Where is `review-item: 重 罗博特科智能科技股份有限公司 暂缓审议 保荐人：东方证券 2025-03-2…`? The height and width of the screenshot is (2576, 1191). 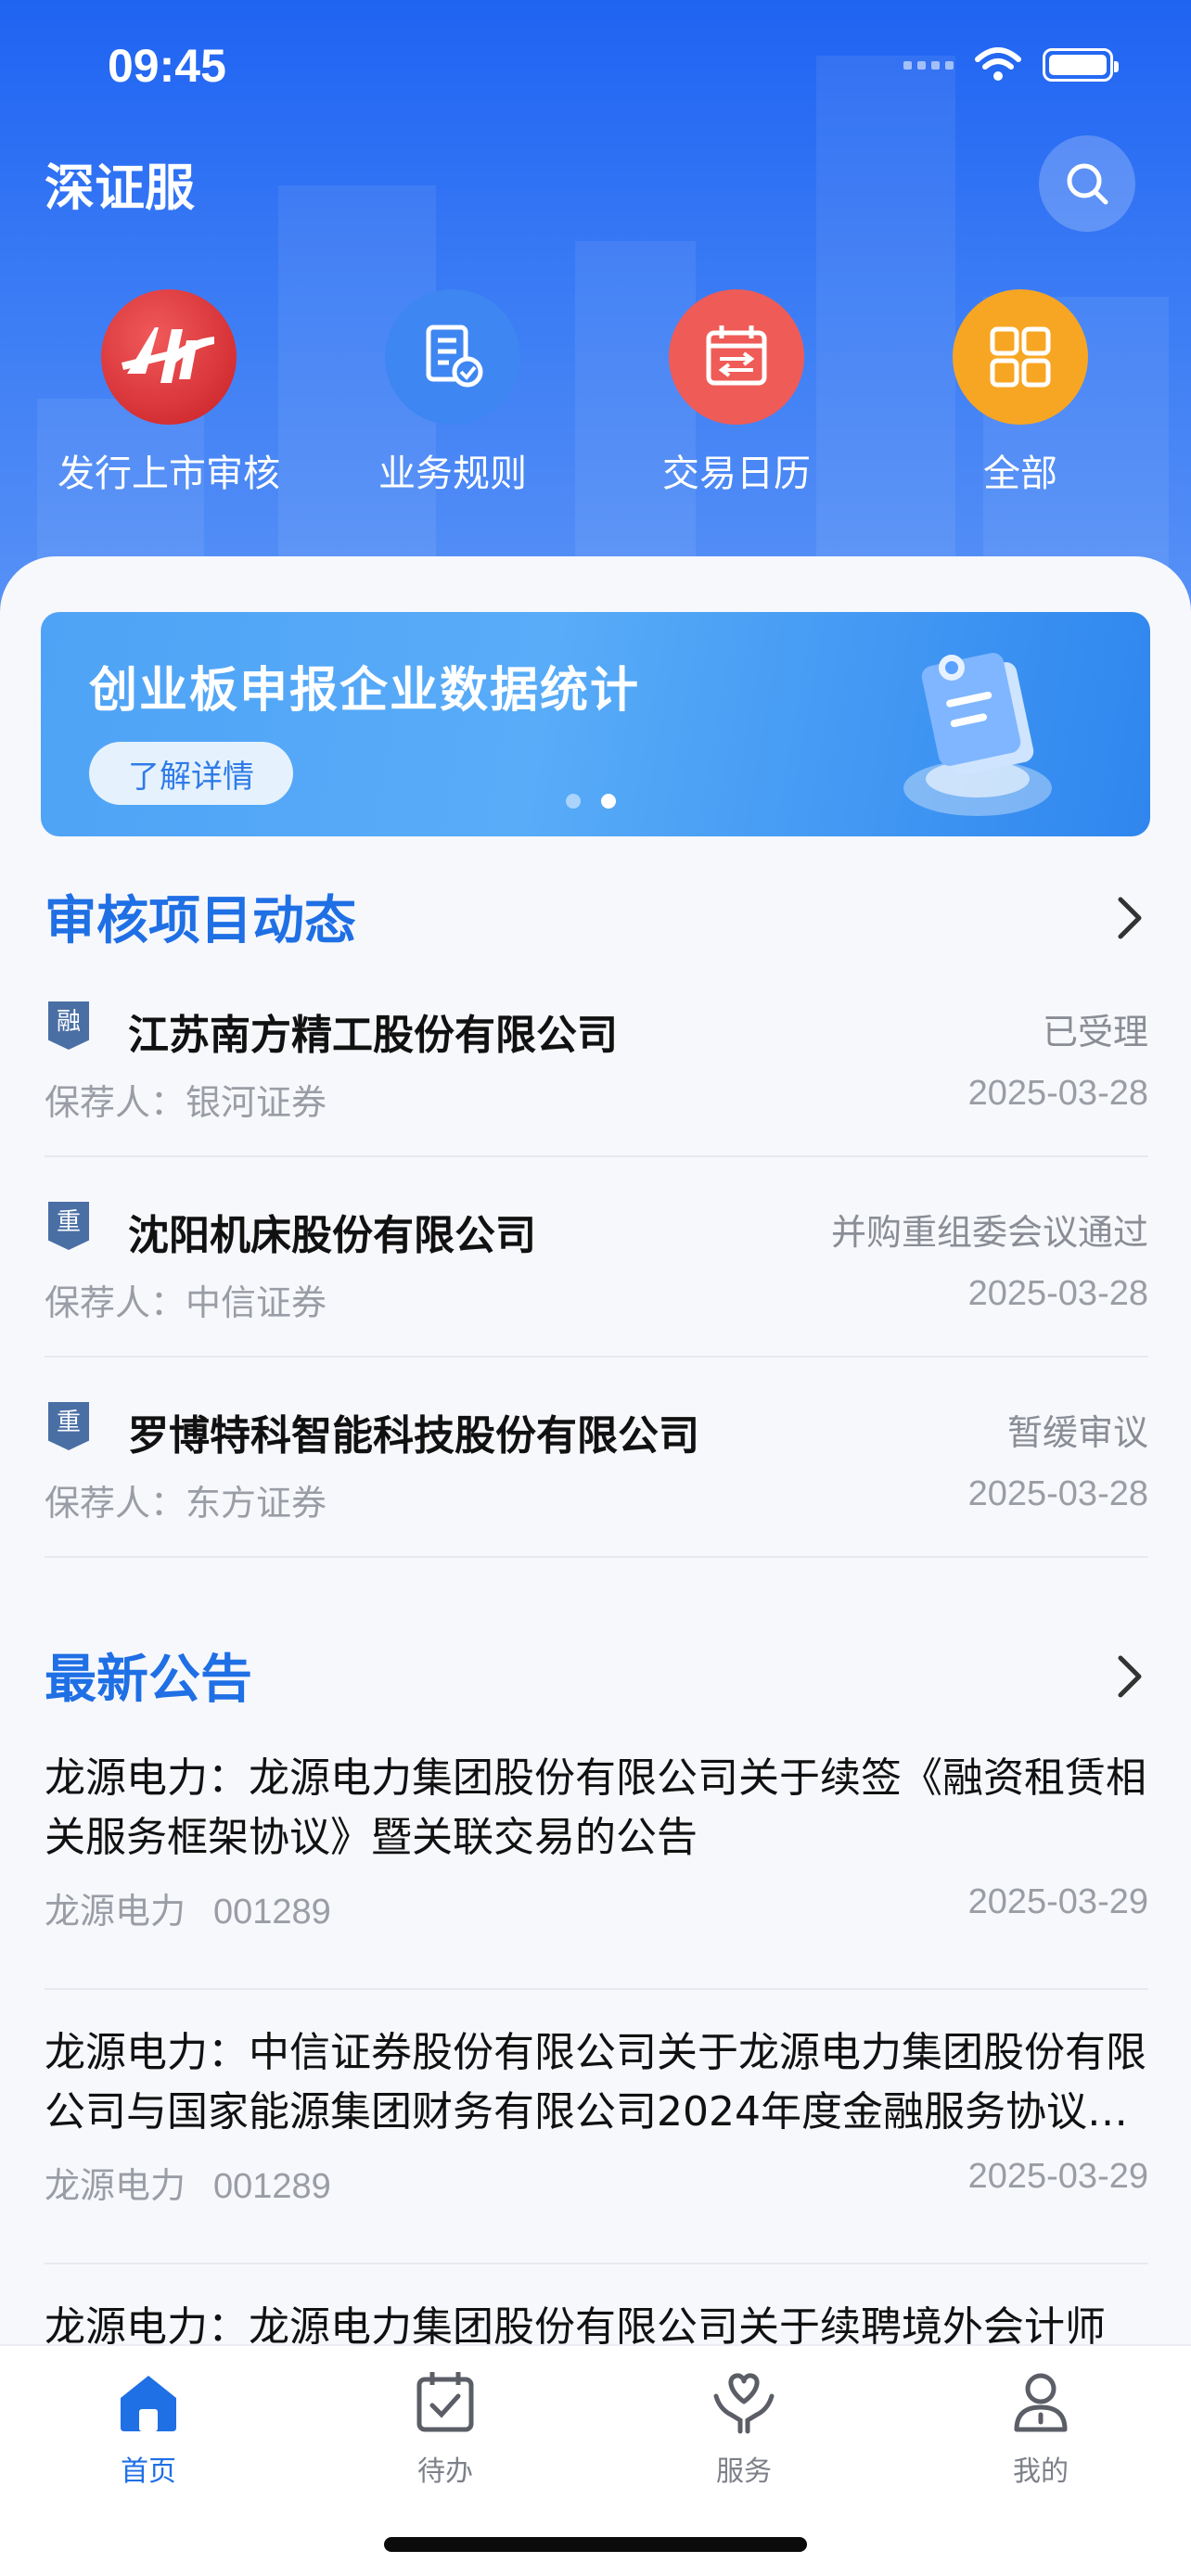
review-item: 重 罗博特科智能科技股份有限公司 暂缓审议 保荐人：东方证券 2025-03-2… is located at coordinates (597, 1458).